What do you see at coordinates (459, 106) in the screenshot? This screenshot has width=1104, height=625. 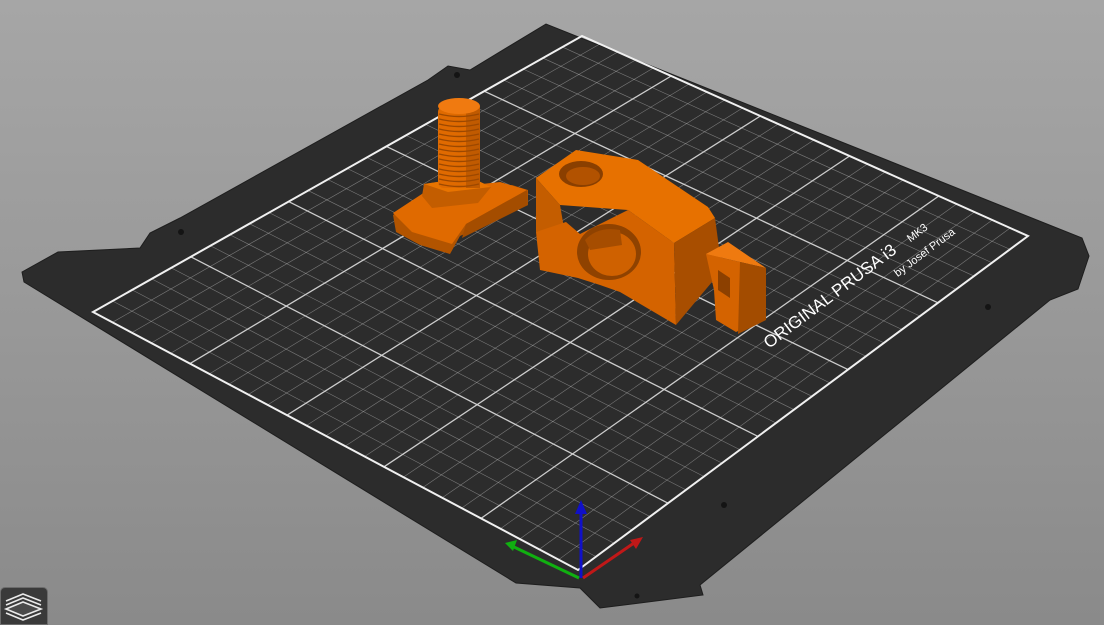 I see `bolt-top` at bounding box center [459, 106].